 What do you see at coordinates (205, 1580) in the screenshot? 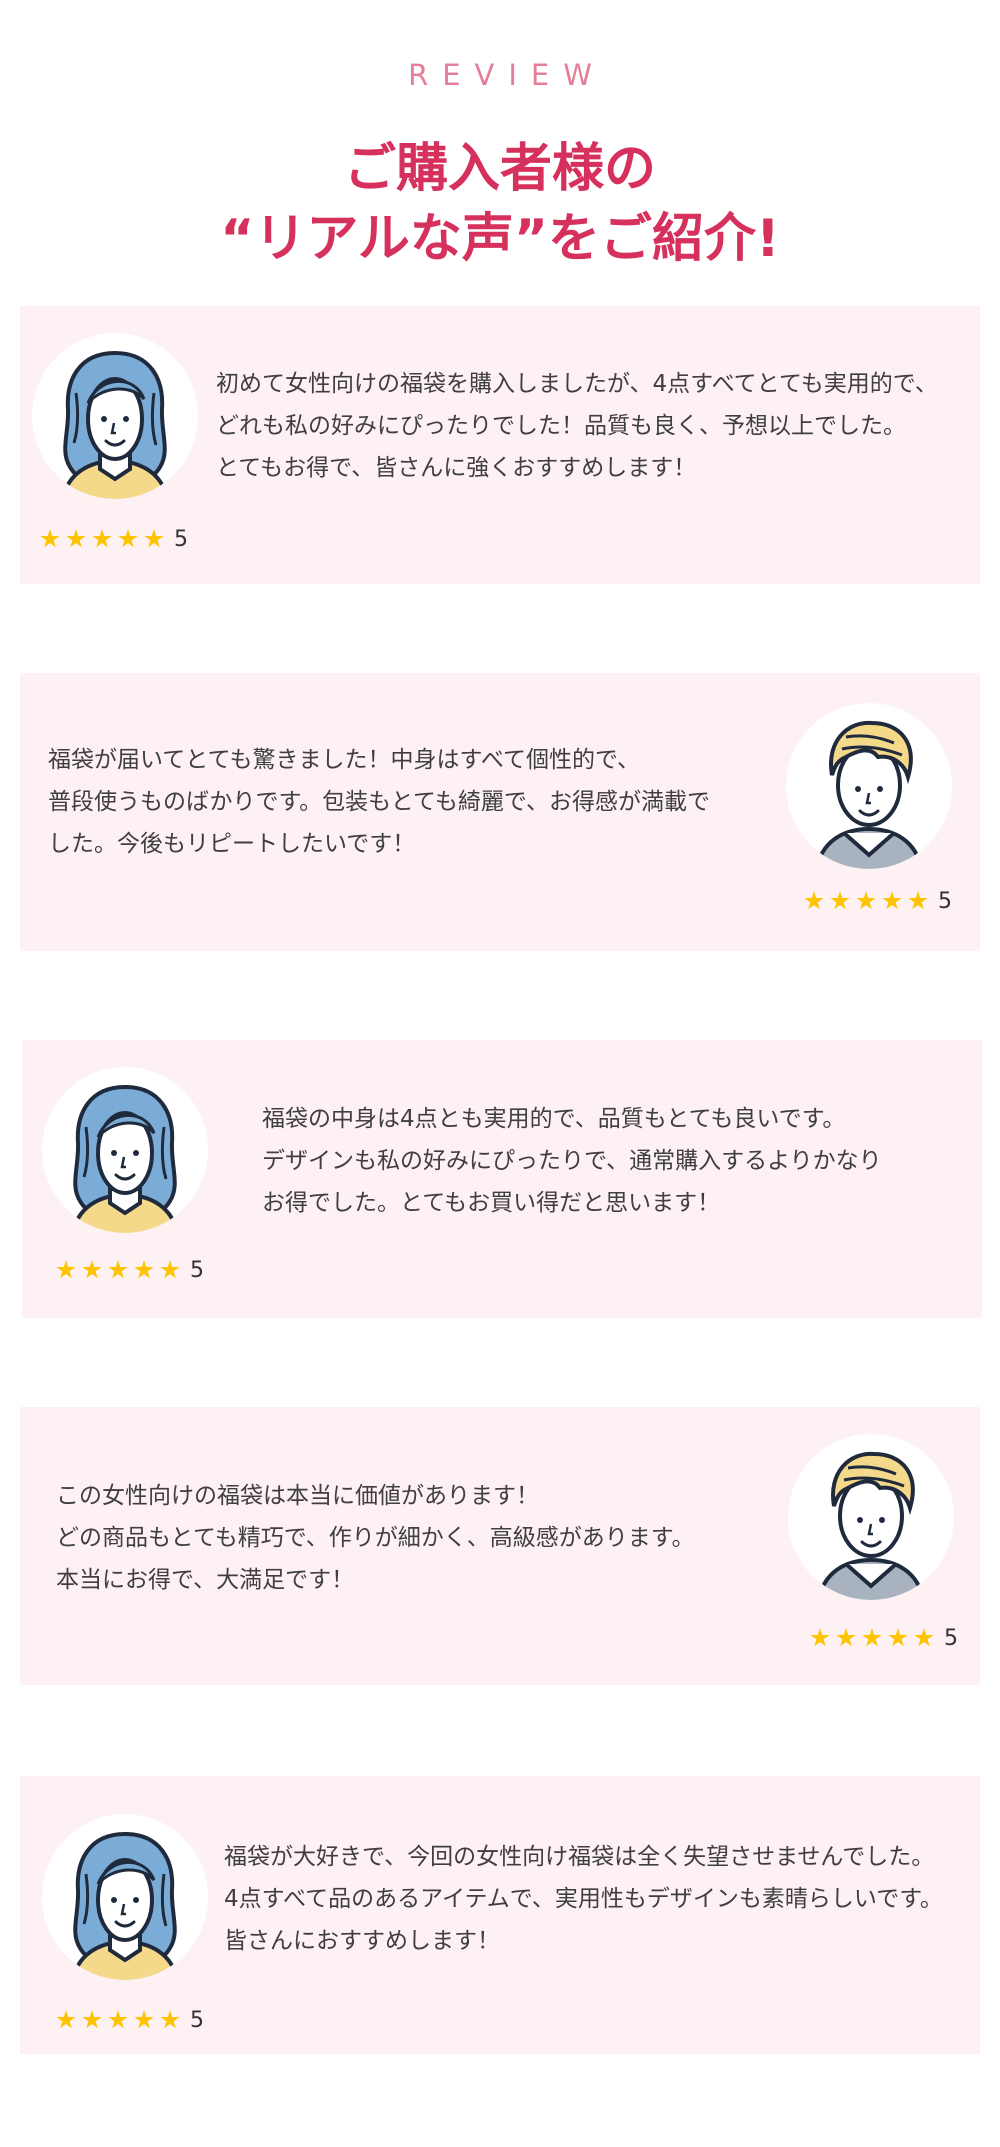
I see `review-text-line: 本当にお得で、大満足です！` at bounding box center [205, 1580].